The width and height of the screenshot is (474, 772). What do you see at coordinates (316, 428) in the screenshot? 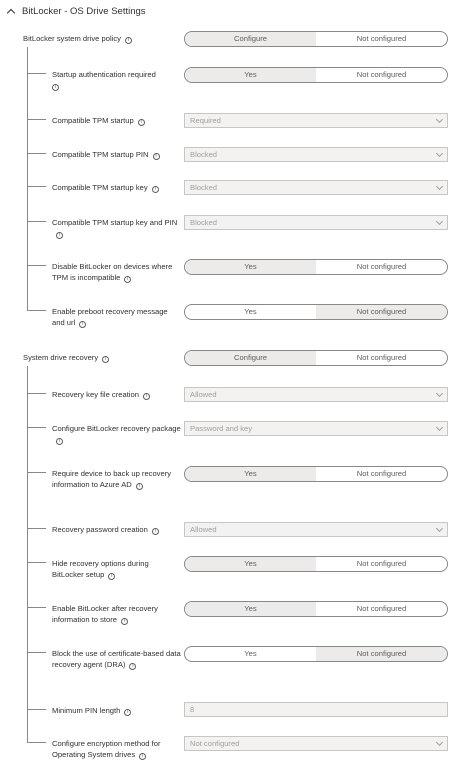
I see `dropdown-configure-bitlocker-recovery-package: Password and key` at bounding box center [316, 428].